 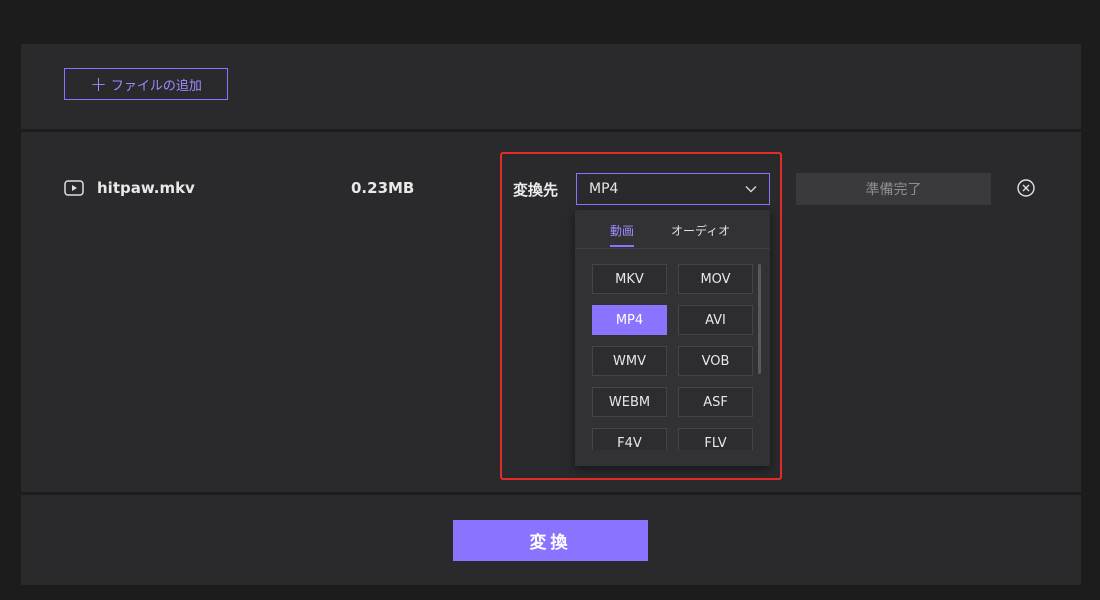 I want to click on add-file-button: + ファイルの追加, so click(x=146, y=84).